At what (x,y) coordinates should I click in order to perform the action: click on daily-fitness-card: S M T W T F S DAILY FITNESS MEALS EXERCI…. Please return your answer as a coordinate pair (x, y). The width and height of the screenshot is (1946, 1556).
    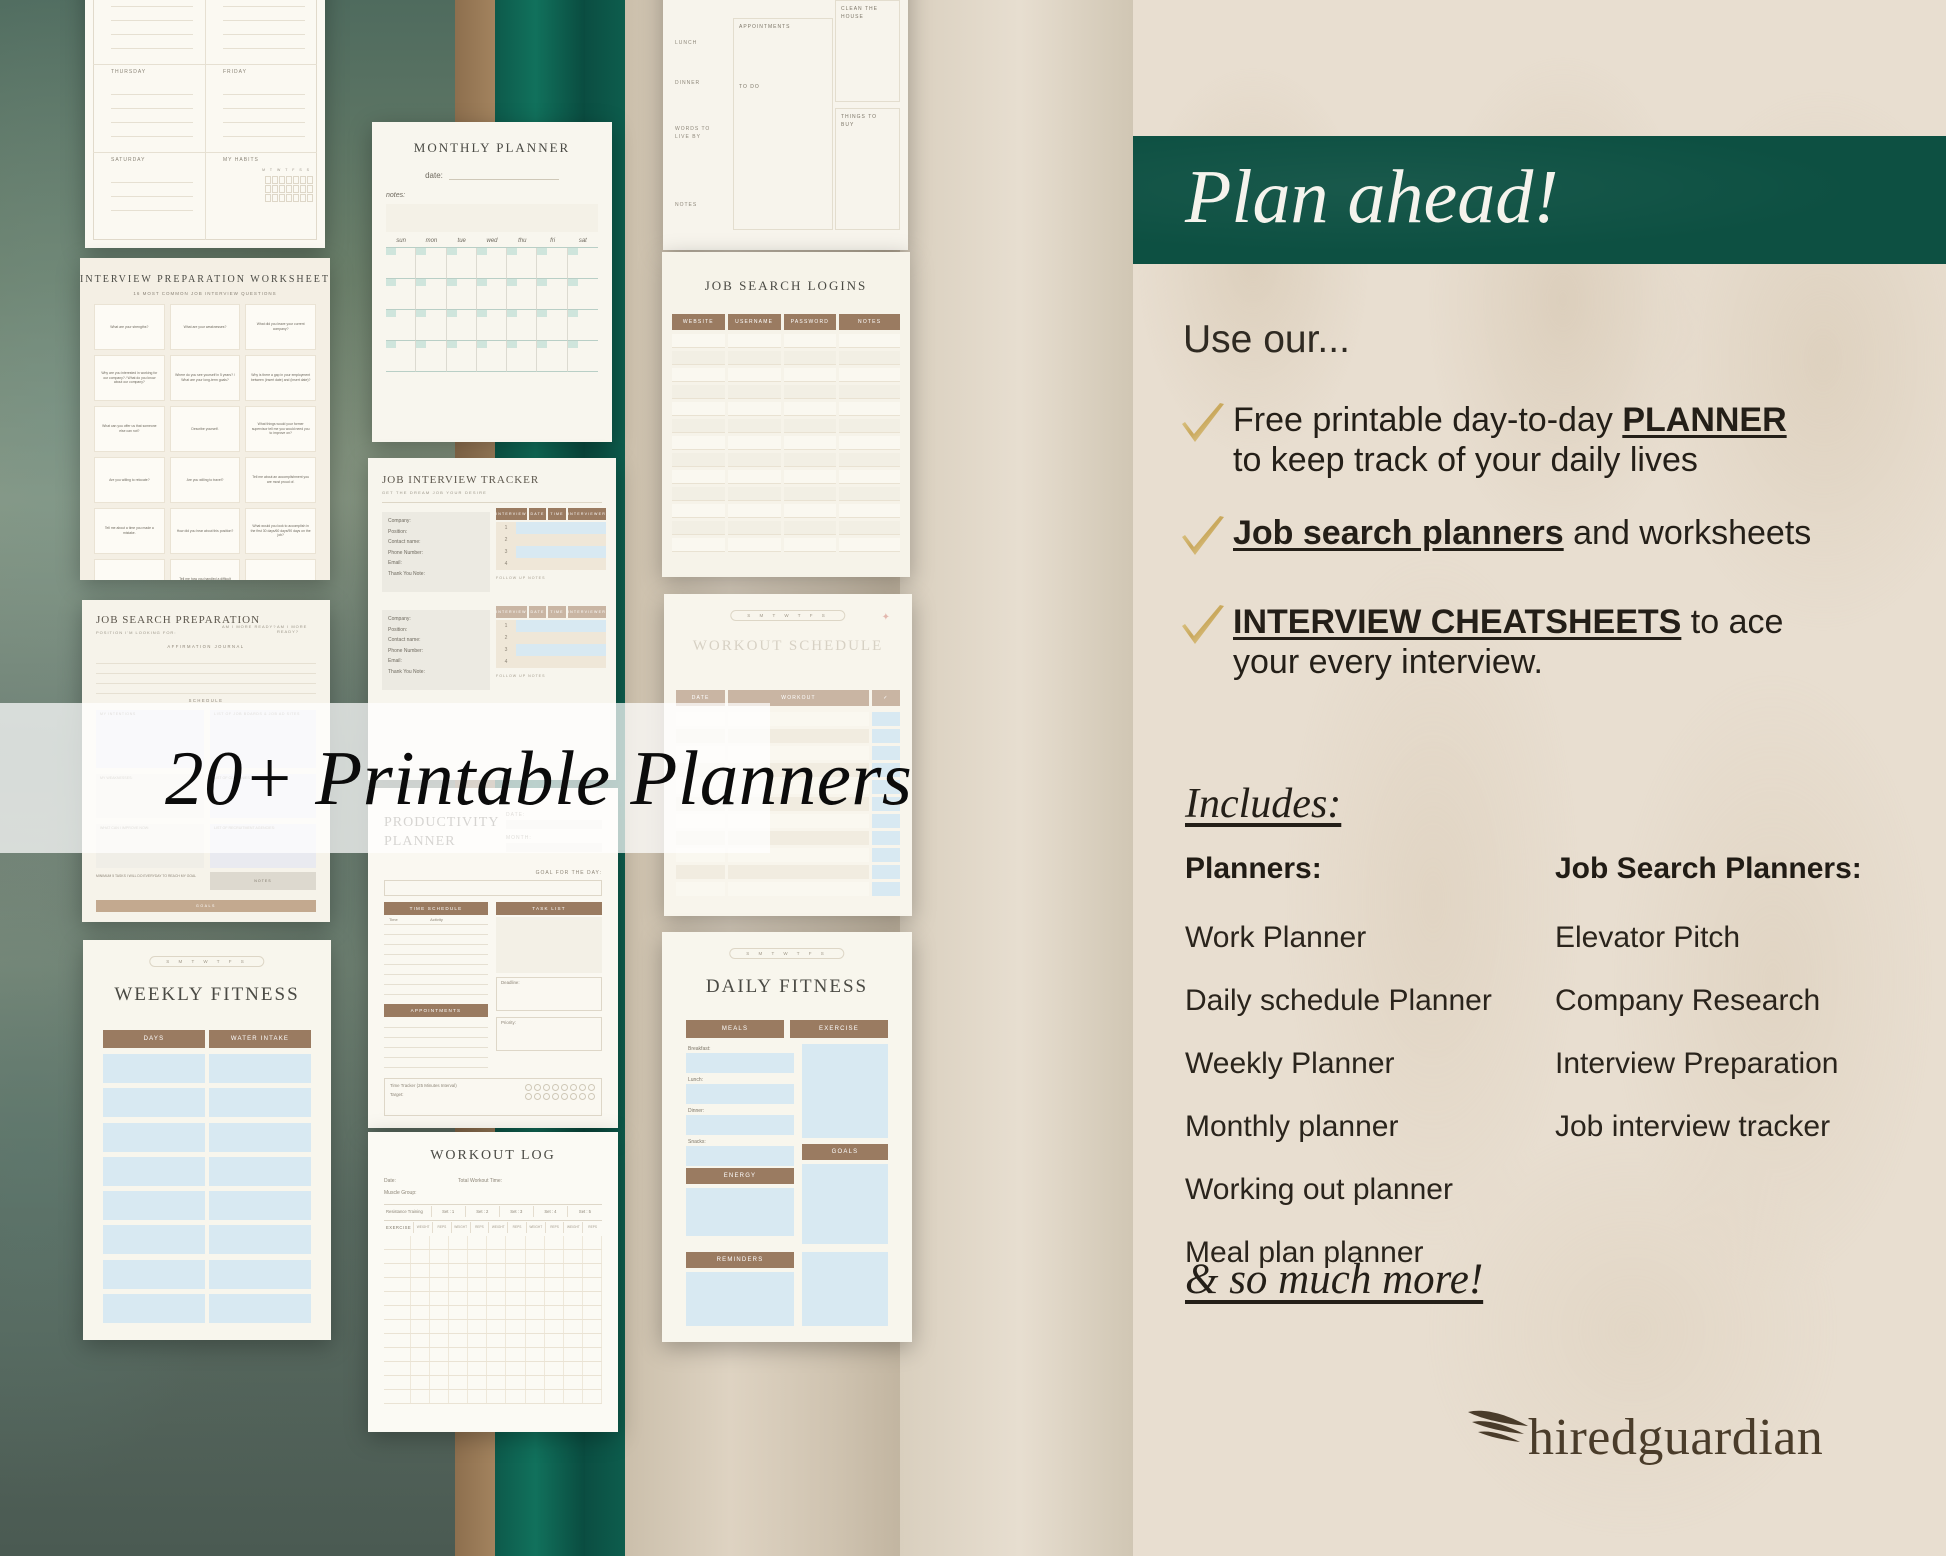
    Looking at the image, I should click on (787, 1137).